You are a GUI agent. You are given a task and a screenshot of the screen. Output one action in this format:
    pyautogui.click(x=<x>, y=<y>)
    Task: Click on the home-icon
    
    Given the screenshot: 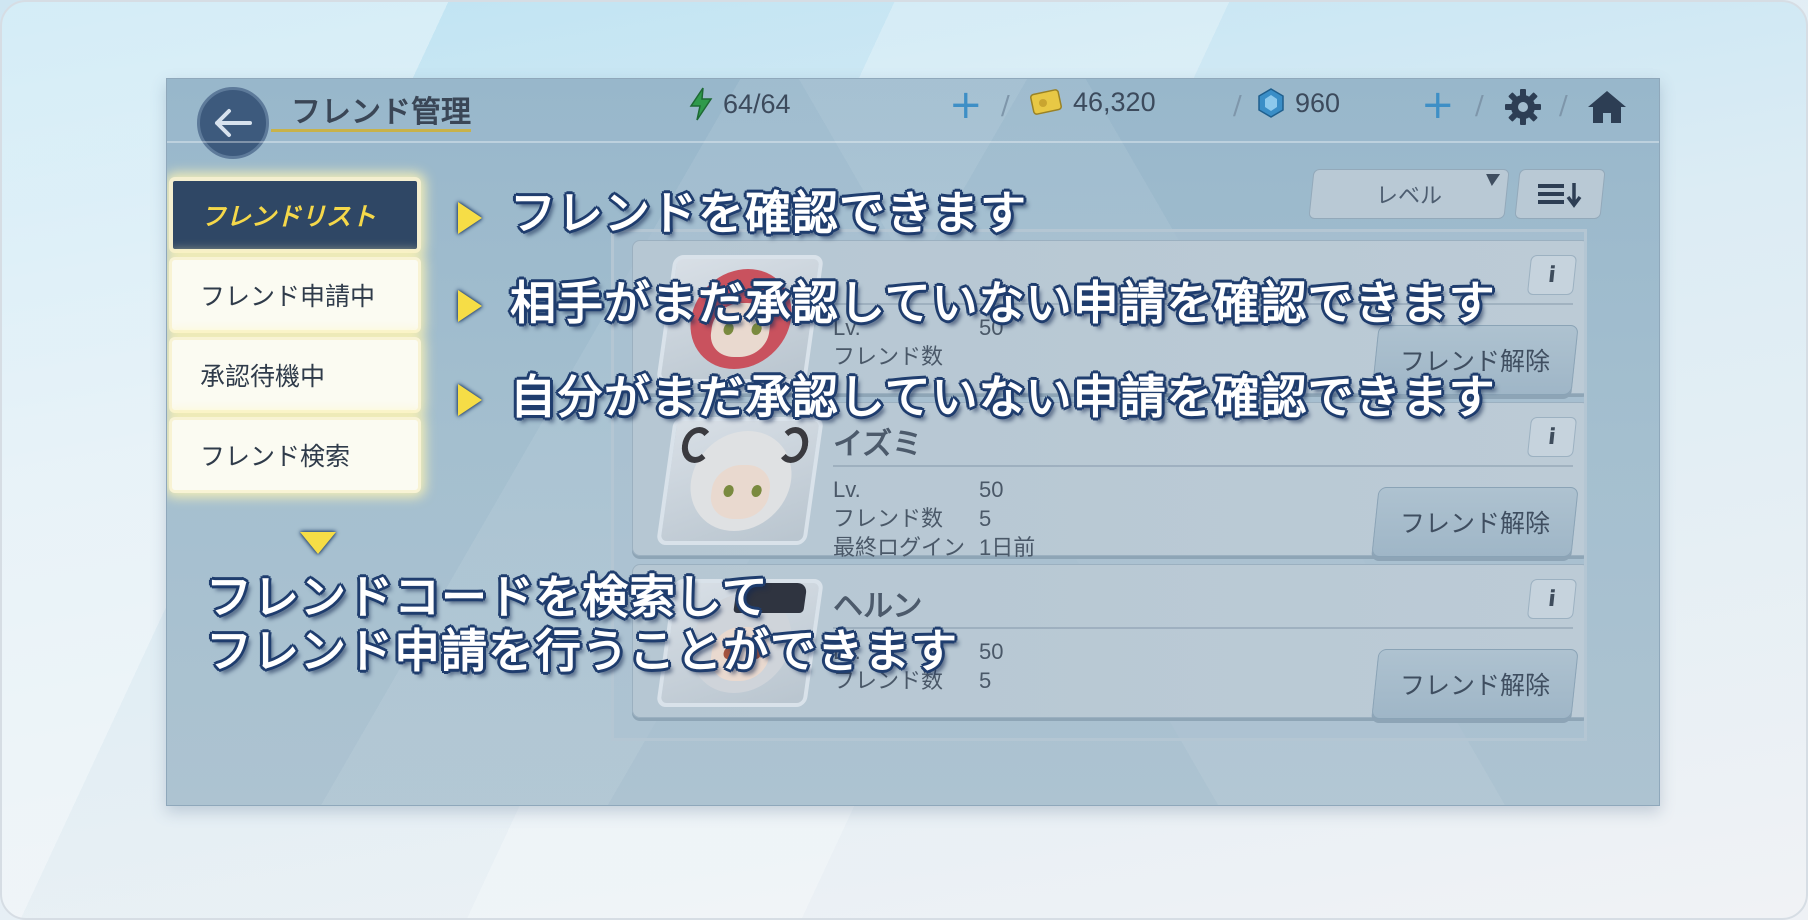 What is the action you would take?
    pyautogui.click(x=1607, y=107)
    